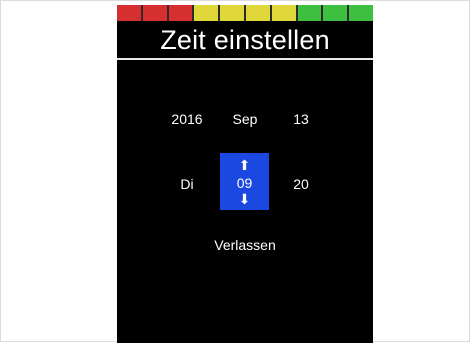  I want to click on hour-stepper: ⬆ 09 ⬇, so click(244, 181).